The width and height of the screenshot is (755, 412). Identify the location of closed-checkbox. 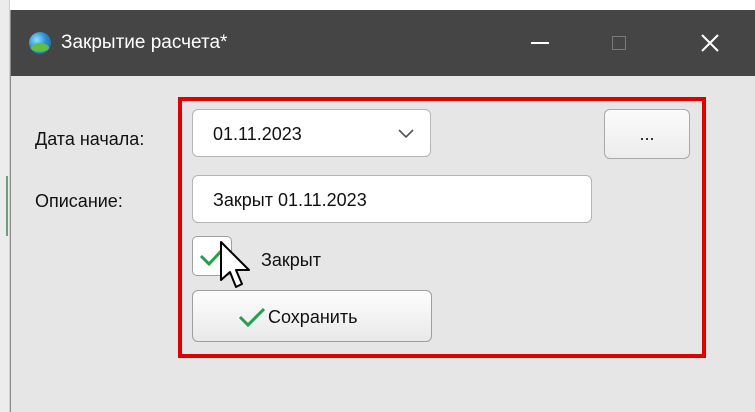
(212, 256).